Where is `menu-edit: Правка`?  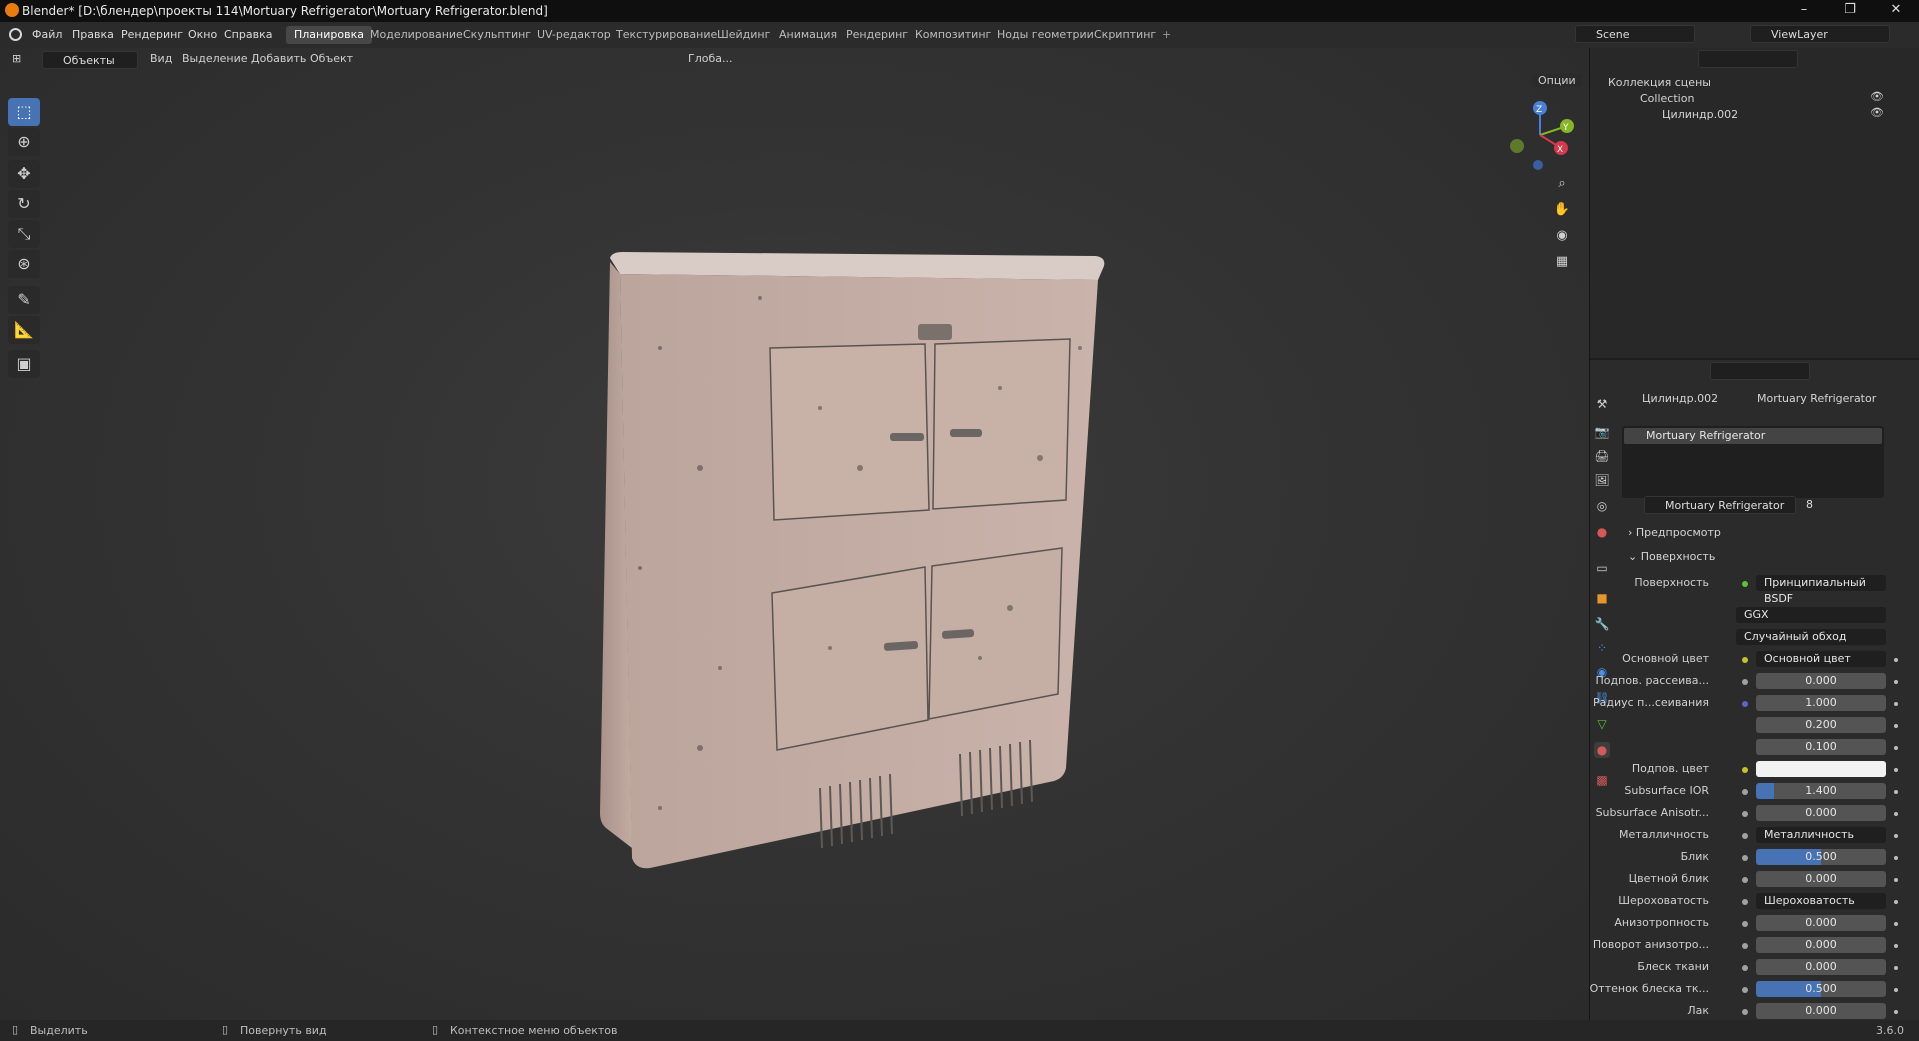 menu-edit: Правка is located at coordinates (93, 34).